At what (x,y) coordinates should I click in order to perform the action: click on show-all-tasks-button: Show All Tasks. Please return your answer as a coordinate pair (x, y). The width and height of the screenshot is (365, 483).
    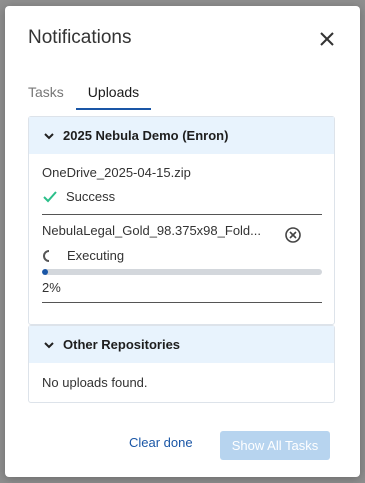
    Looking at the image, I should click on (275, 445).